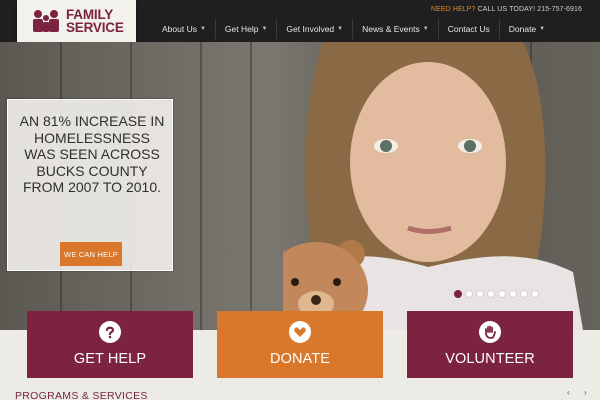  I want to click on get-help-label: GET HELP, so click(110, 359).